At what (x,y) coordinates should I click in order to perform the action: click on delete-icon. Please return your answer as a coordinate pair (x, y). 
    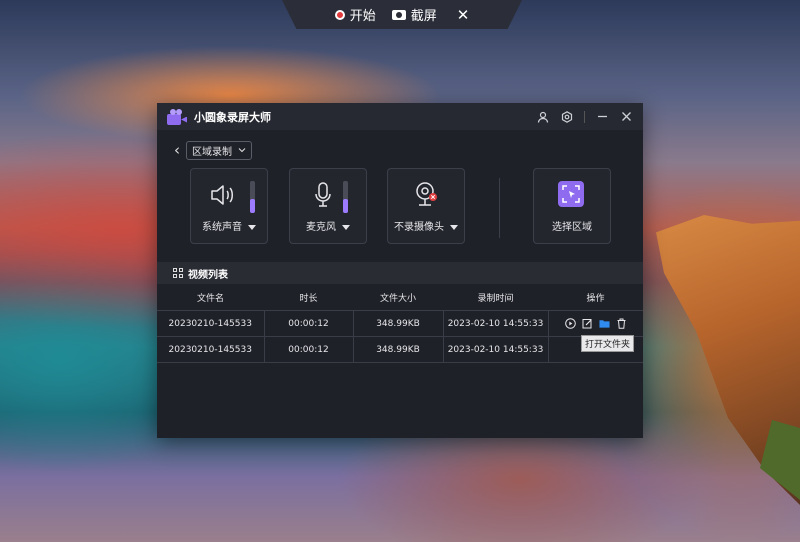
    Looking at the image, I should click on (621, 323).